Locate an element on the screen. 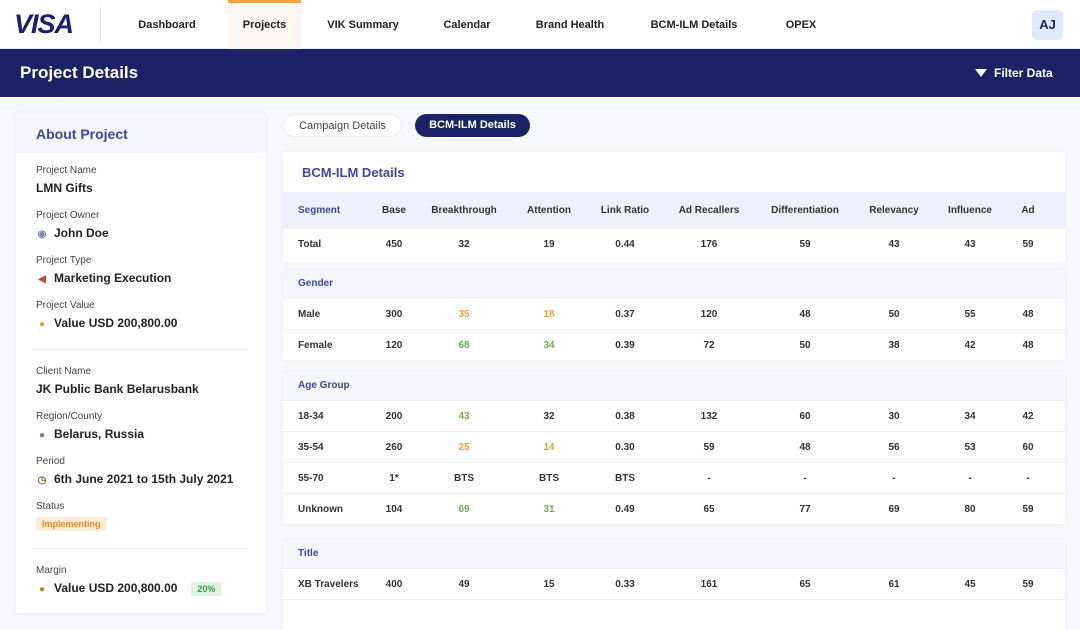 The height and width of the screenshot is (630, 1080). label: Status is located at coordinates (50, 506).